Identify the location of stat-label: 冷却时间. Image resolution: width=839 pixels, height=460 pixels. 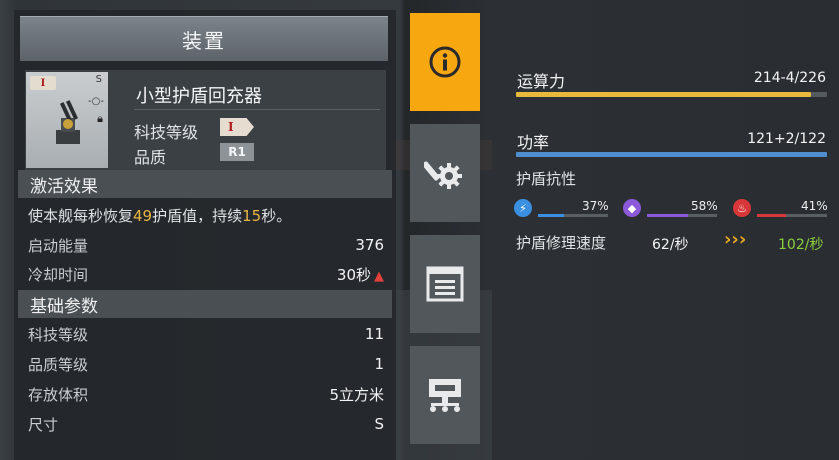
(58, 274).